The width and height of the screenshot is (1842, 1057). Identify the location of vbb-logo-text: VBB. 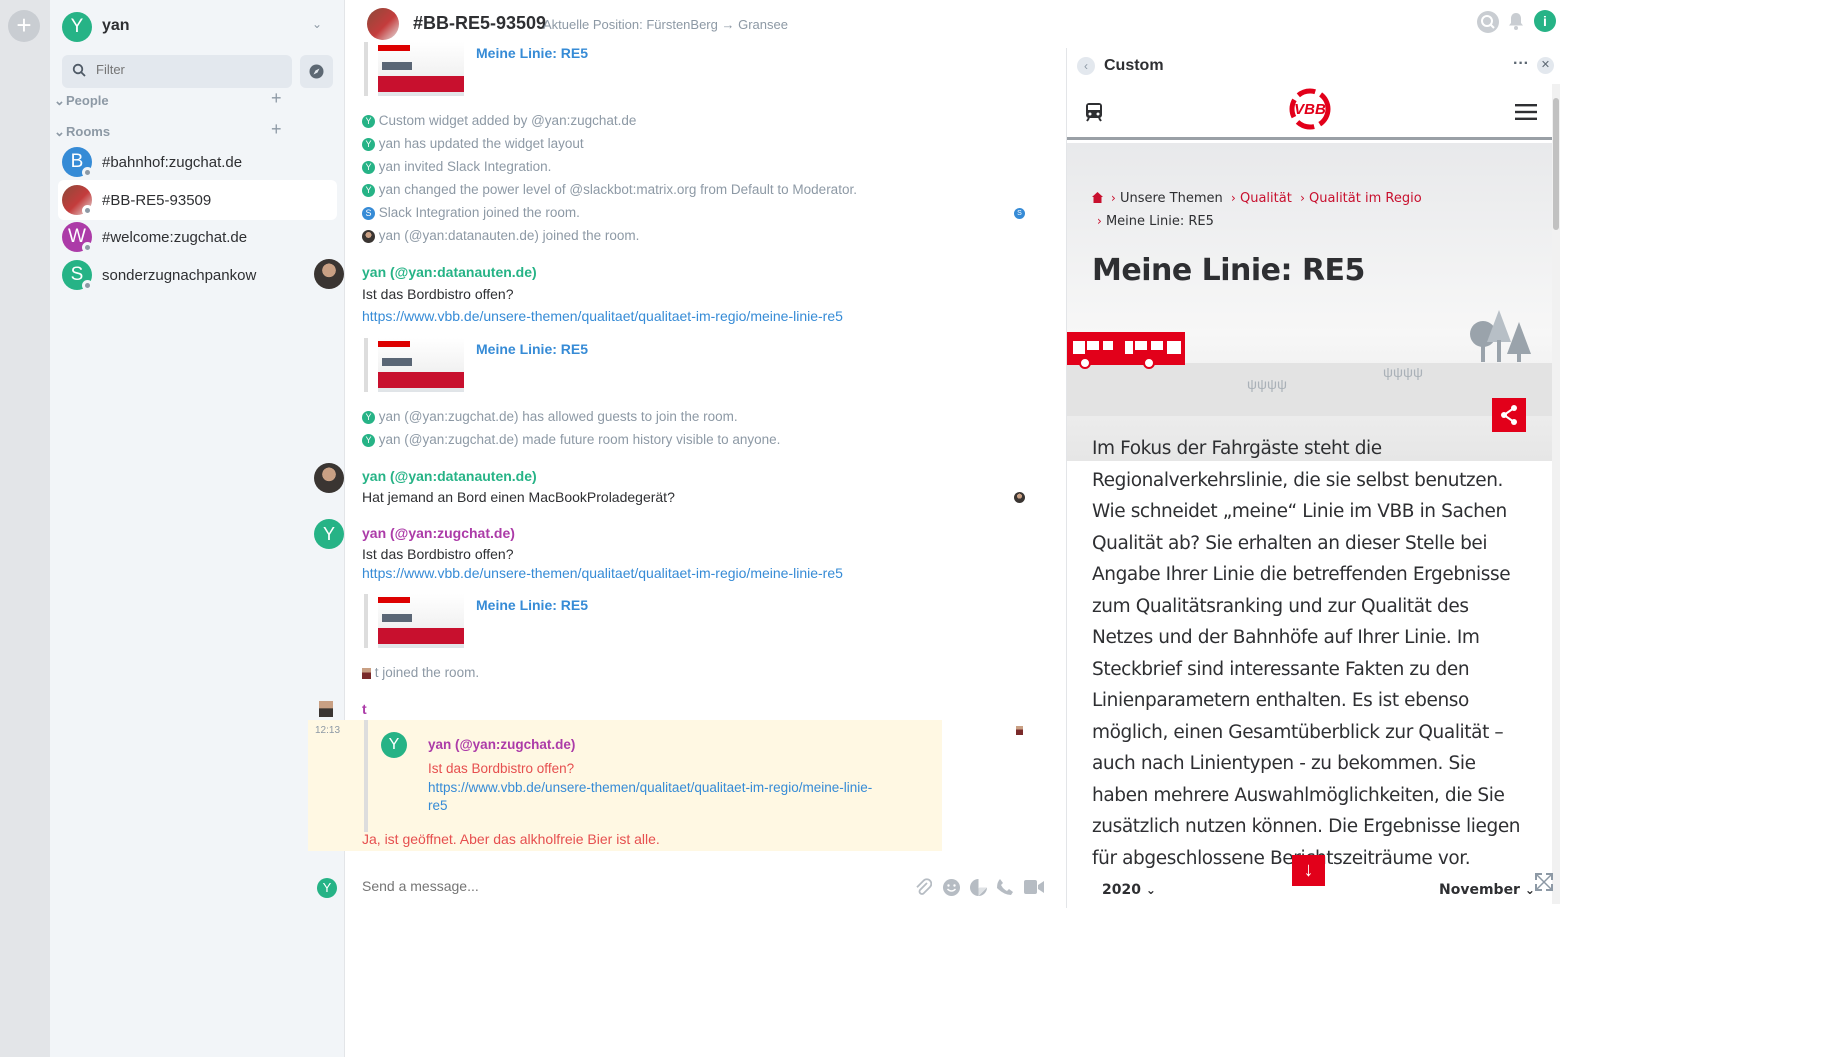
(1310, 109).